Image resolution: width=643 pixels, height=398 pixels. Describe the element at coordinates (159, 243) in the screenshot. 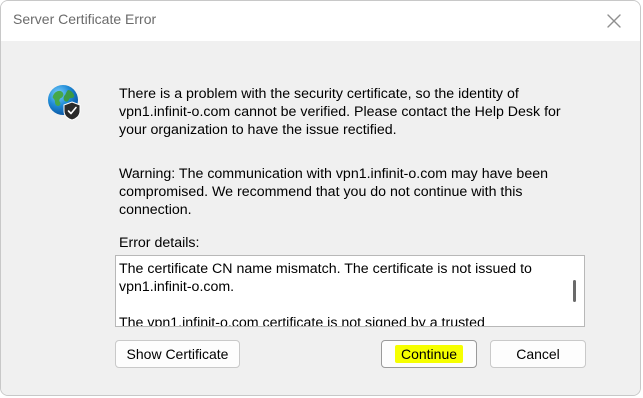

I see `error-details-label: Error details:` at that location.